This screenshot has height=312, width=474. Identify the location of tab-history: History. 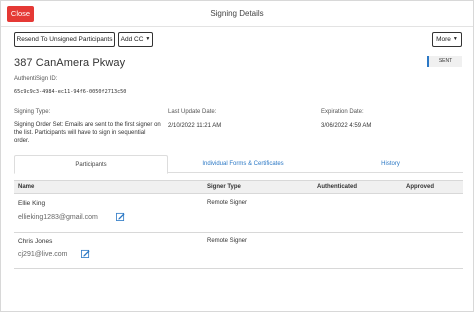
(390, 164).